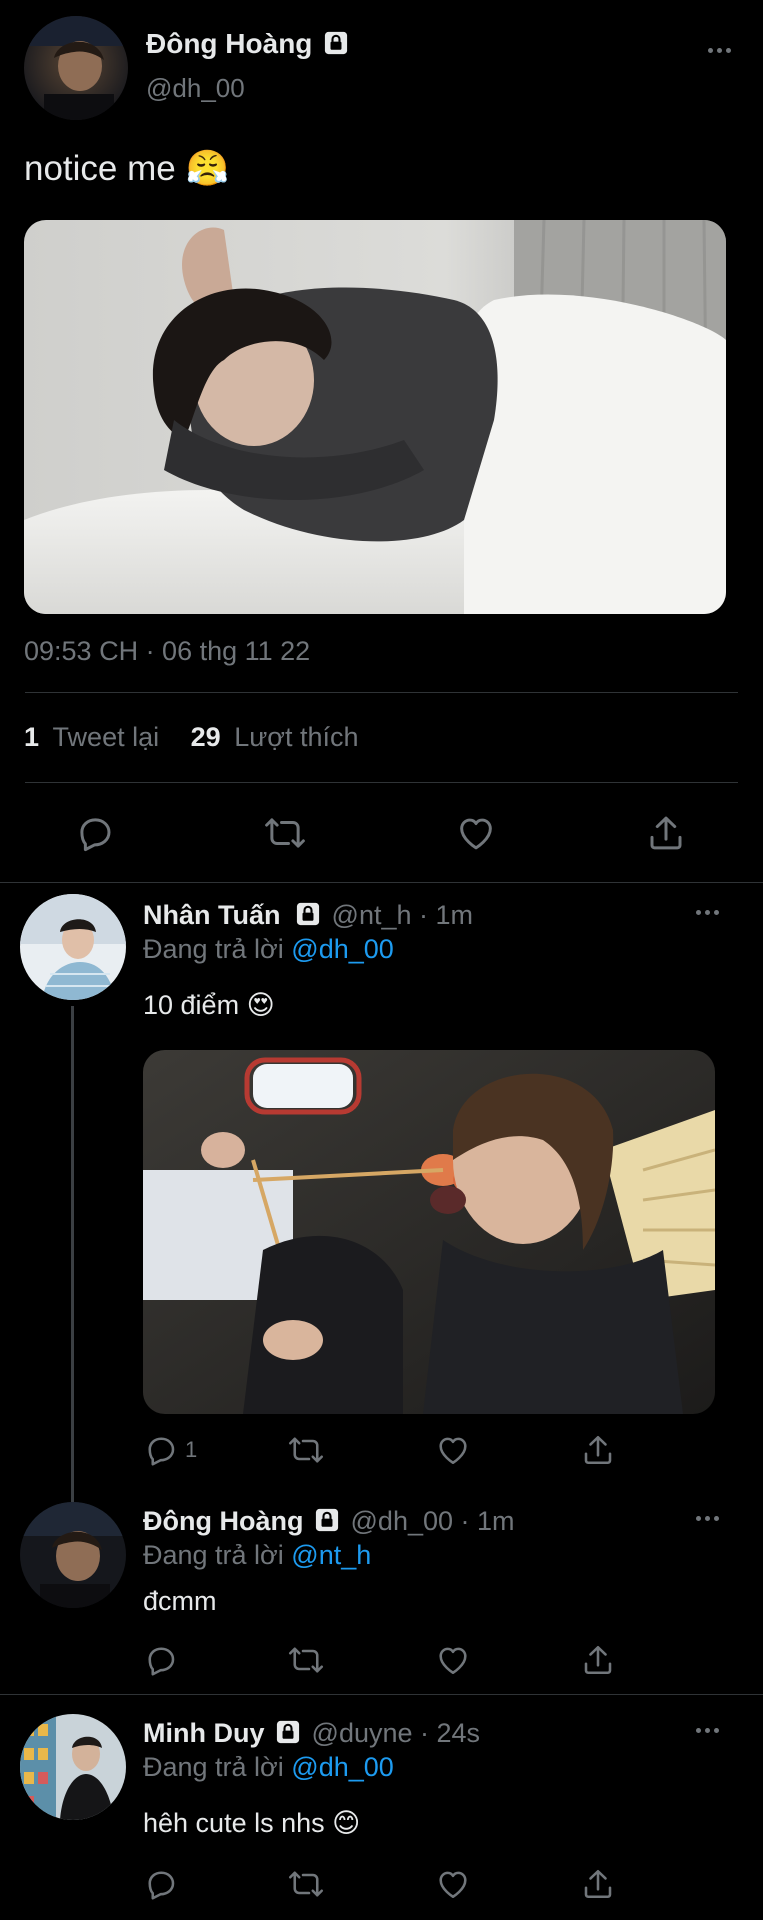  I want to click on author-handle: @nt_h, so click(372, 915).